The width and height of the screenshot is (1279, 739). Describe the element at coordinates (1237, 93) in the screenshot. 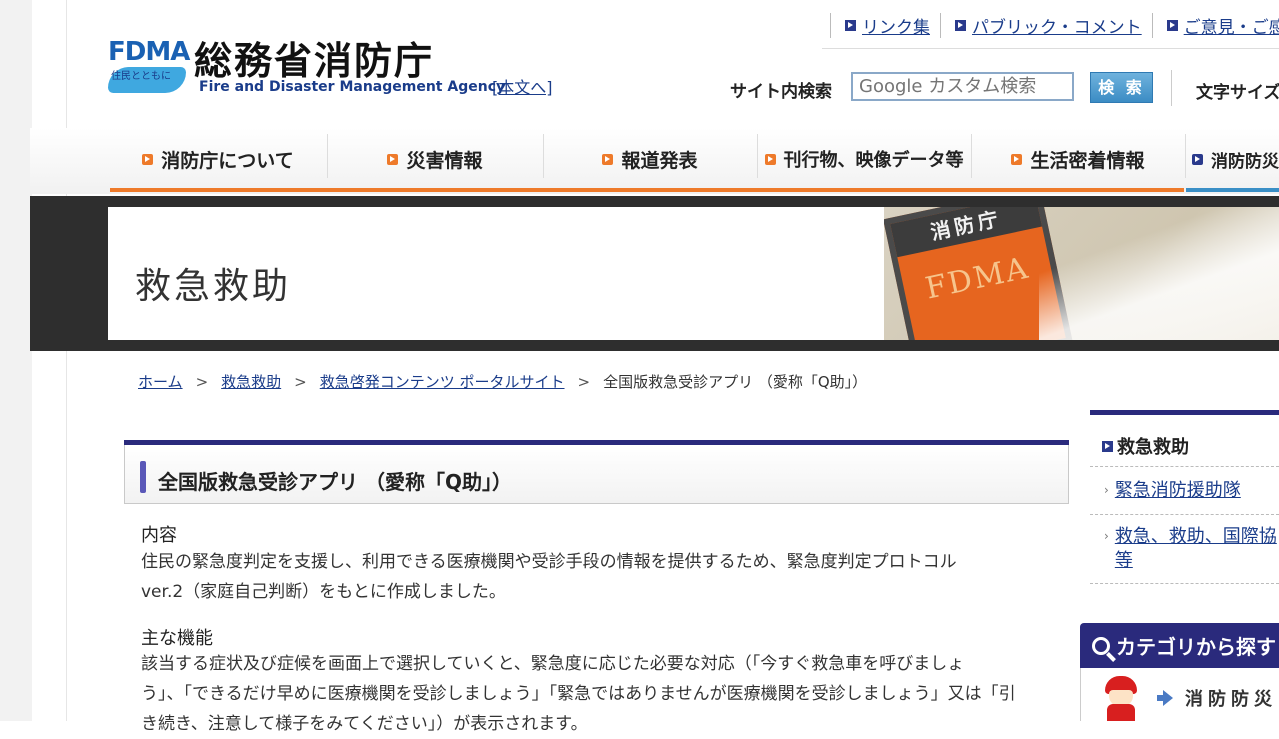

I see `font-size-label: 文字サイズ` at that location.